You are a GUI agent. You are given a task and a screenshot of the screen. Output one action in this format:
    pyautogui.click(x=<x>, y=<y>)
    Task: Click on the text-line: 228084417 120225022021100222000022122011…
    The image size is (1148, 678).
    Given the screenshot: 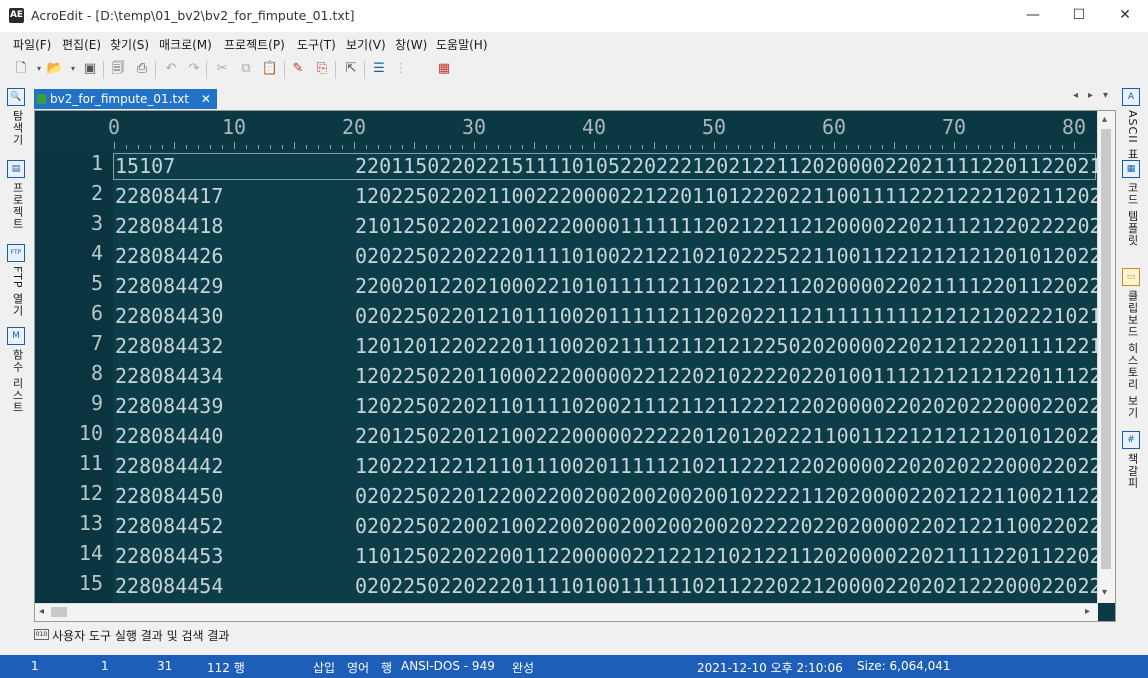 What is the action you would take?
    pyautogui.click(x=605, y=196)
    